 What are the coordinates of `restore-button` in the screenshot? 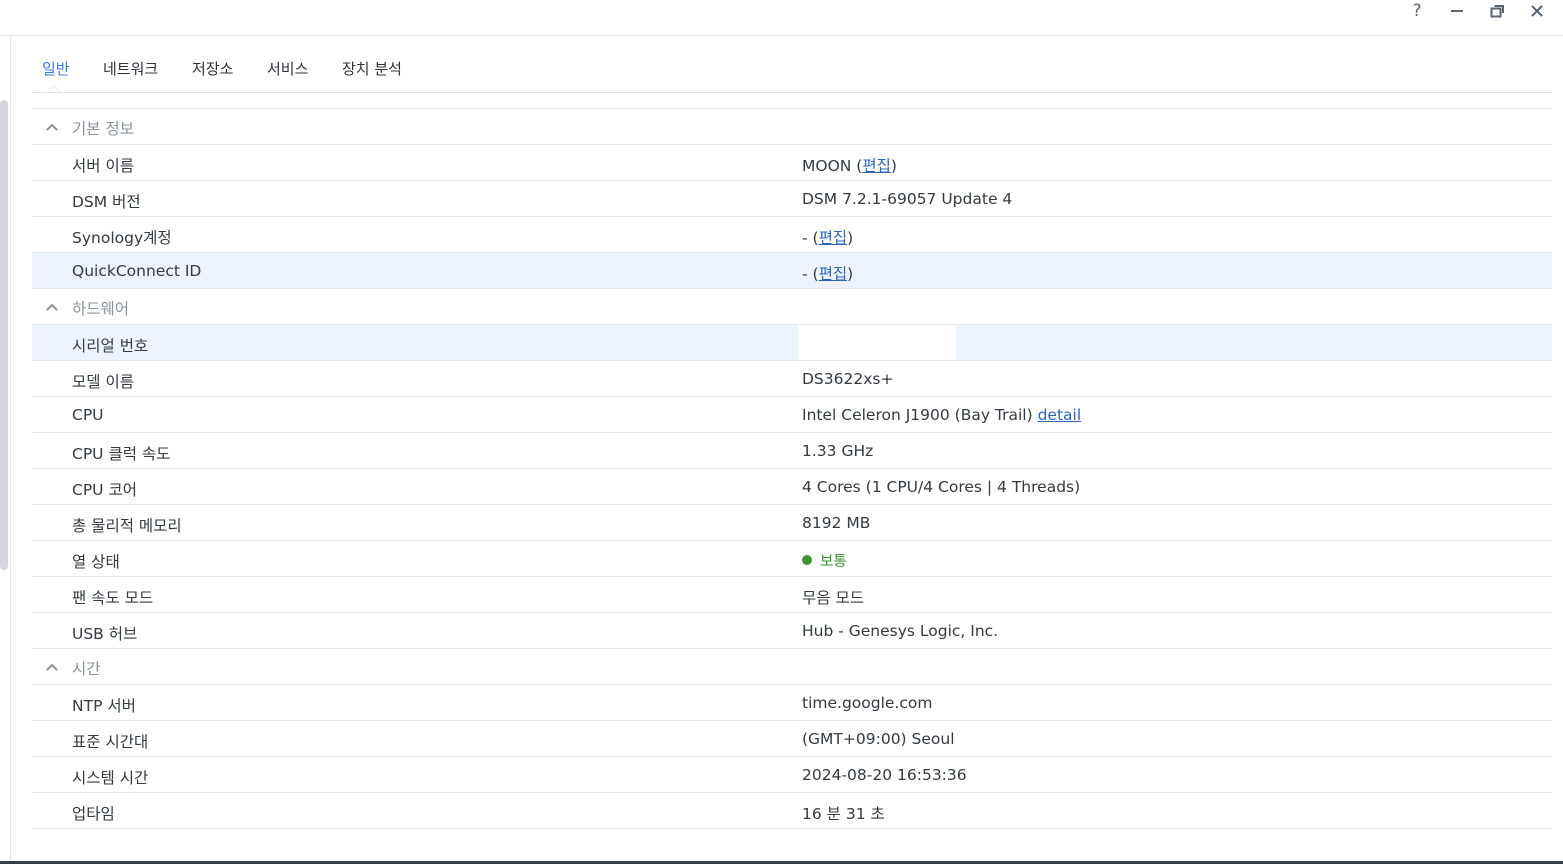 It's located at (1497, 11).